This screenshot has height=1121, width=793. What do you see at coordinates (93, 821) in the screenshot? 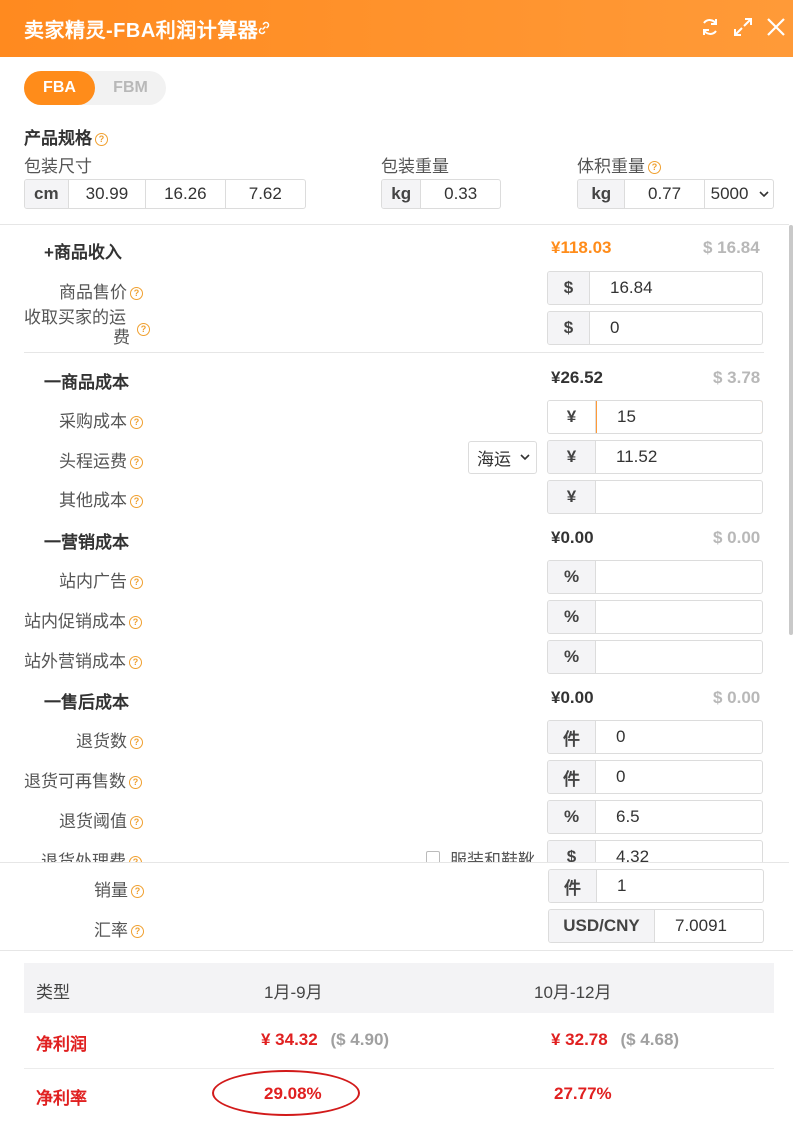
I see `return-threshold-text: 退货阈值` at bounding box center [93, 821].